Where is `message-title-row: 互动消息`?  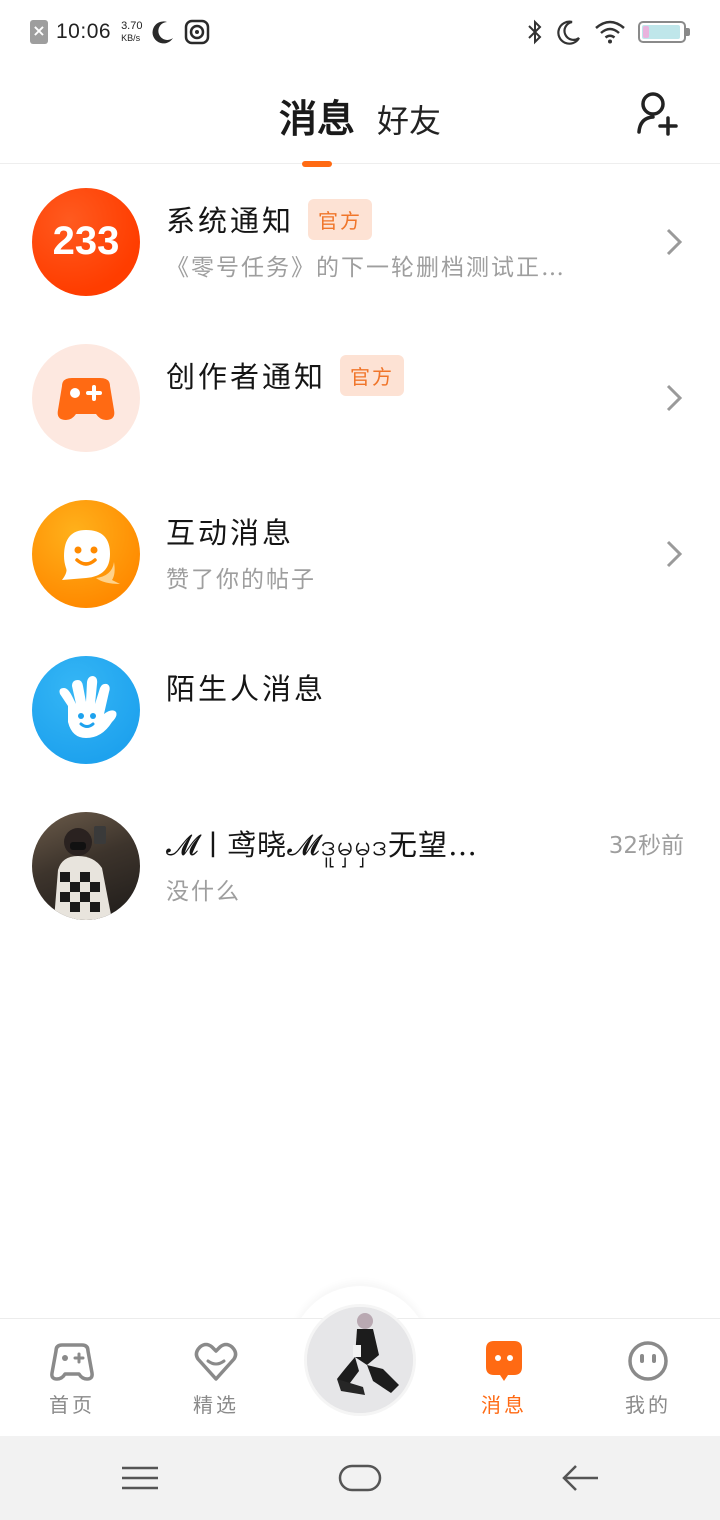 message-title-row: 互动消息 is located at coordinates (230, 531).